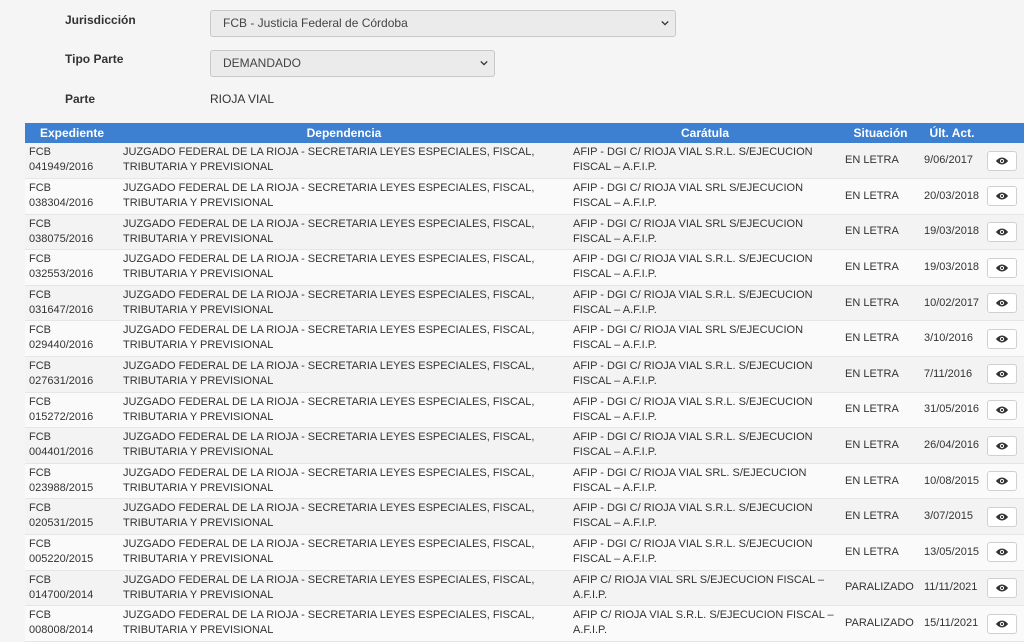 The image size is (1024, 642). What do you see at coordinates (952, 267) in the screenshot?
I see `cell-ult-act: 19/03/2018` at bounding box center [952, 267].